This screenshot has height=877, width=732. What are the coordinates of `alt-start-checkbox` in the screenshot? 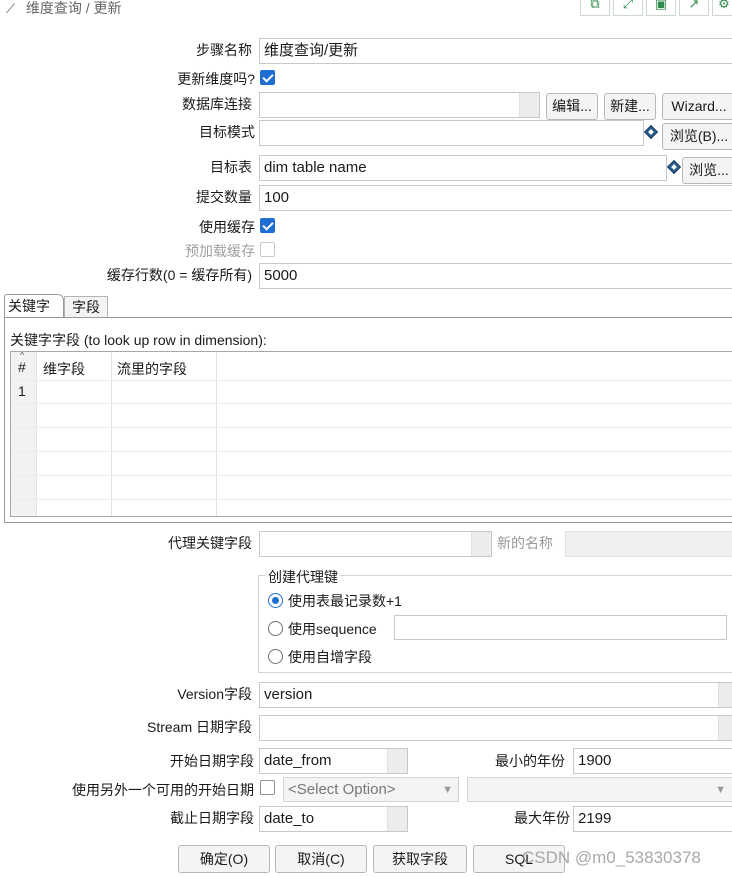 It's located at (267, 787).